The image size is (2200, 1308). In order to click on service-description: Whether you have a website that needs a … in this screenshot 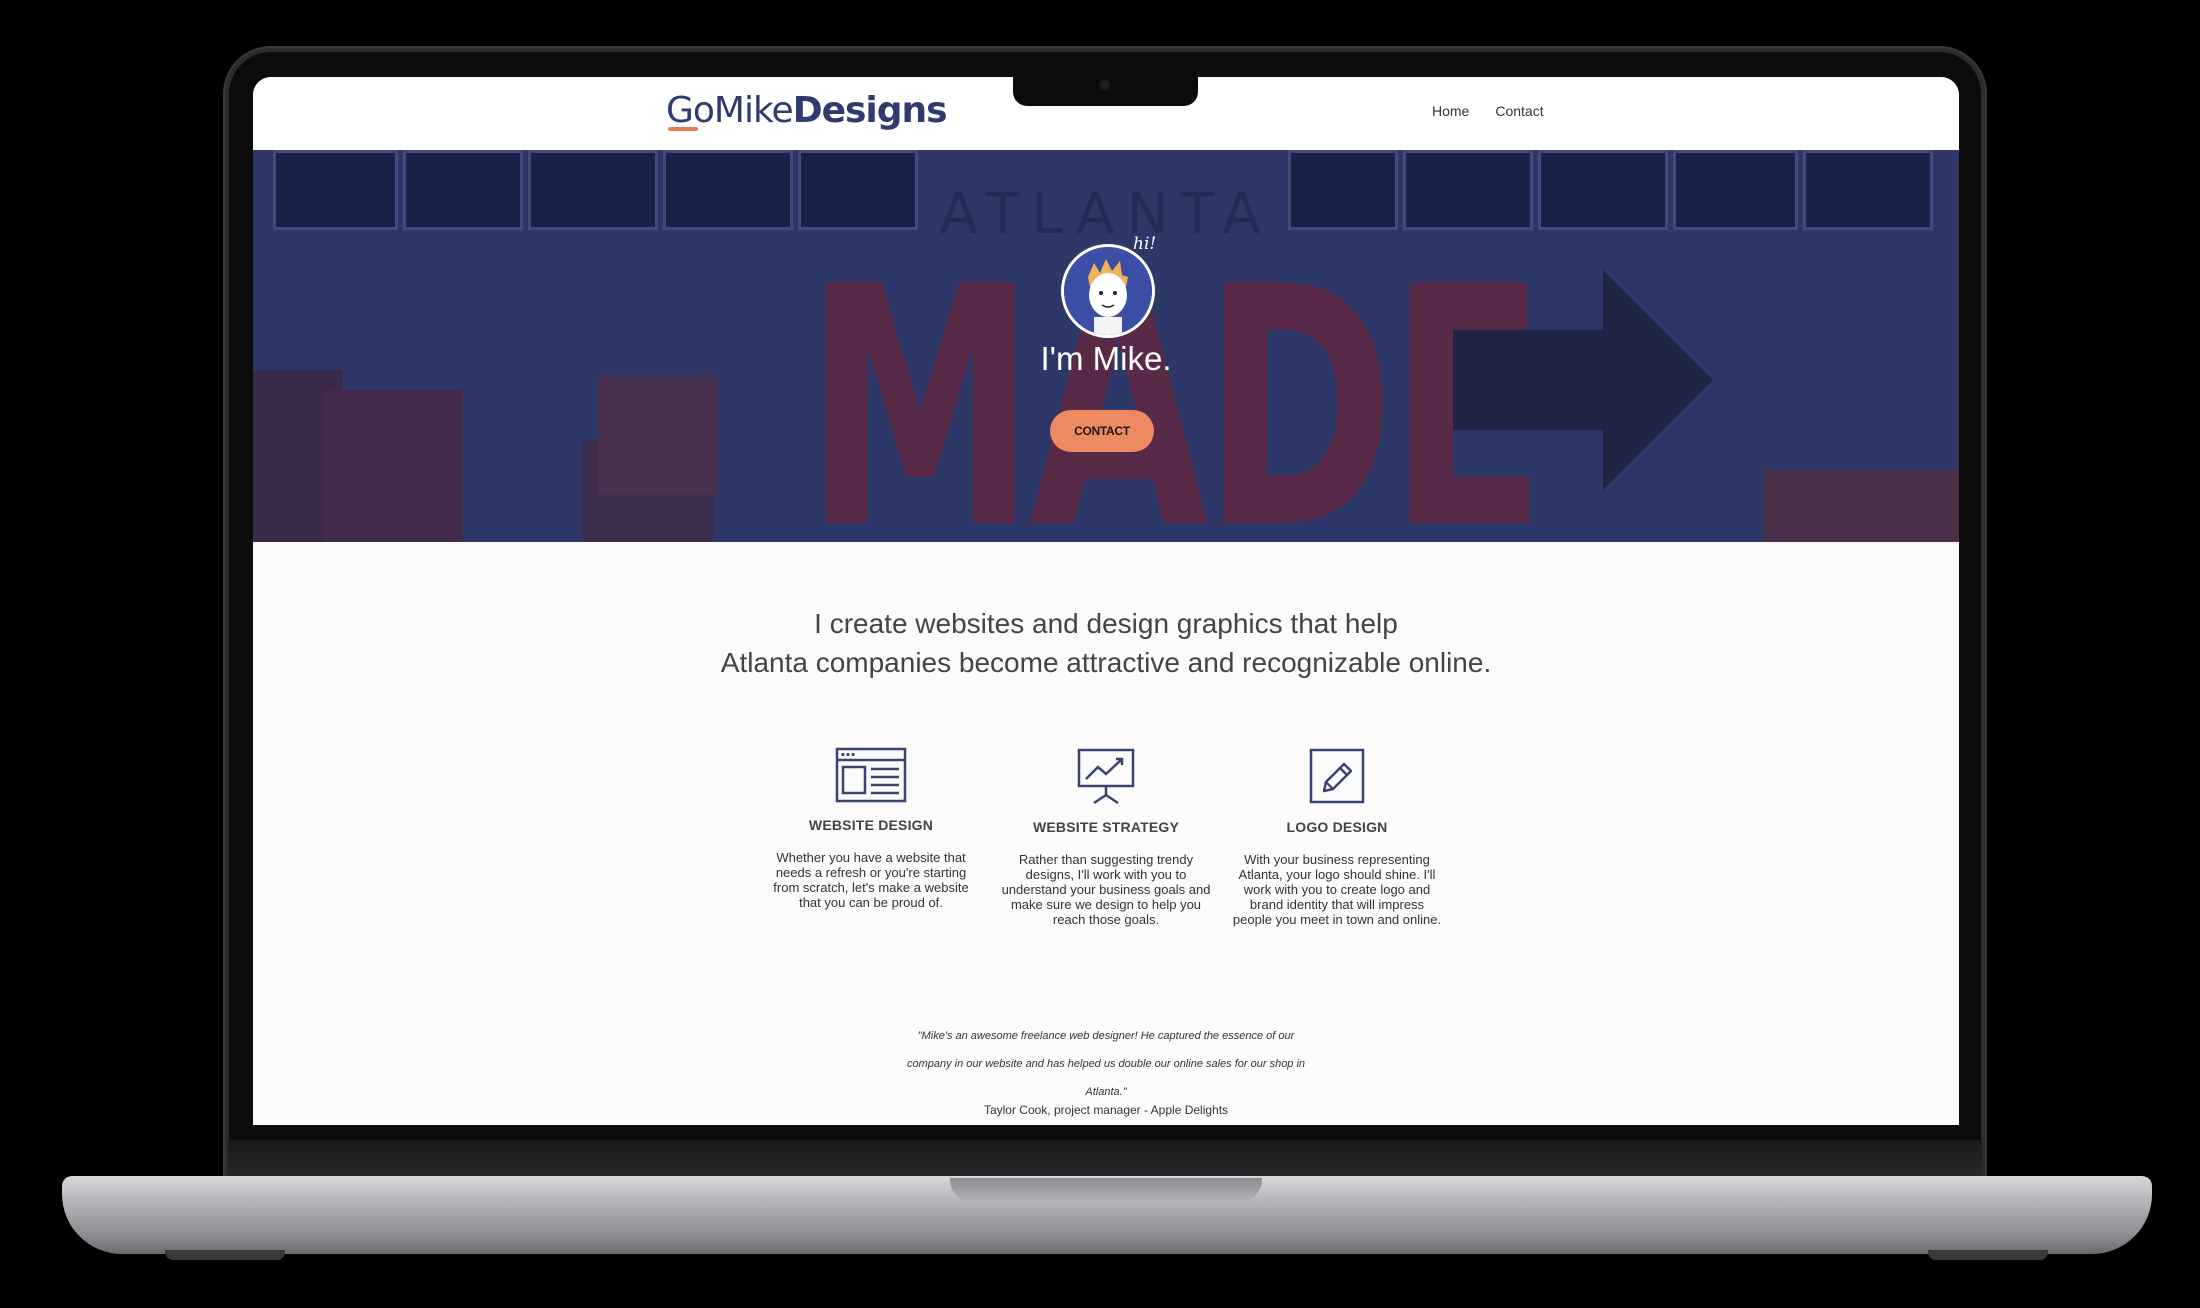, I will do `click(871, 880)`.